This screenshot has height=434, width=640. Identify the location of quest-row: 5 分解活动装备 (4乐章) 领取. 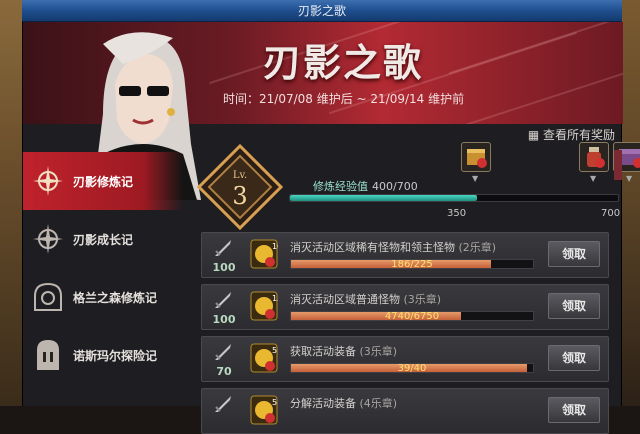
(405, 411).